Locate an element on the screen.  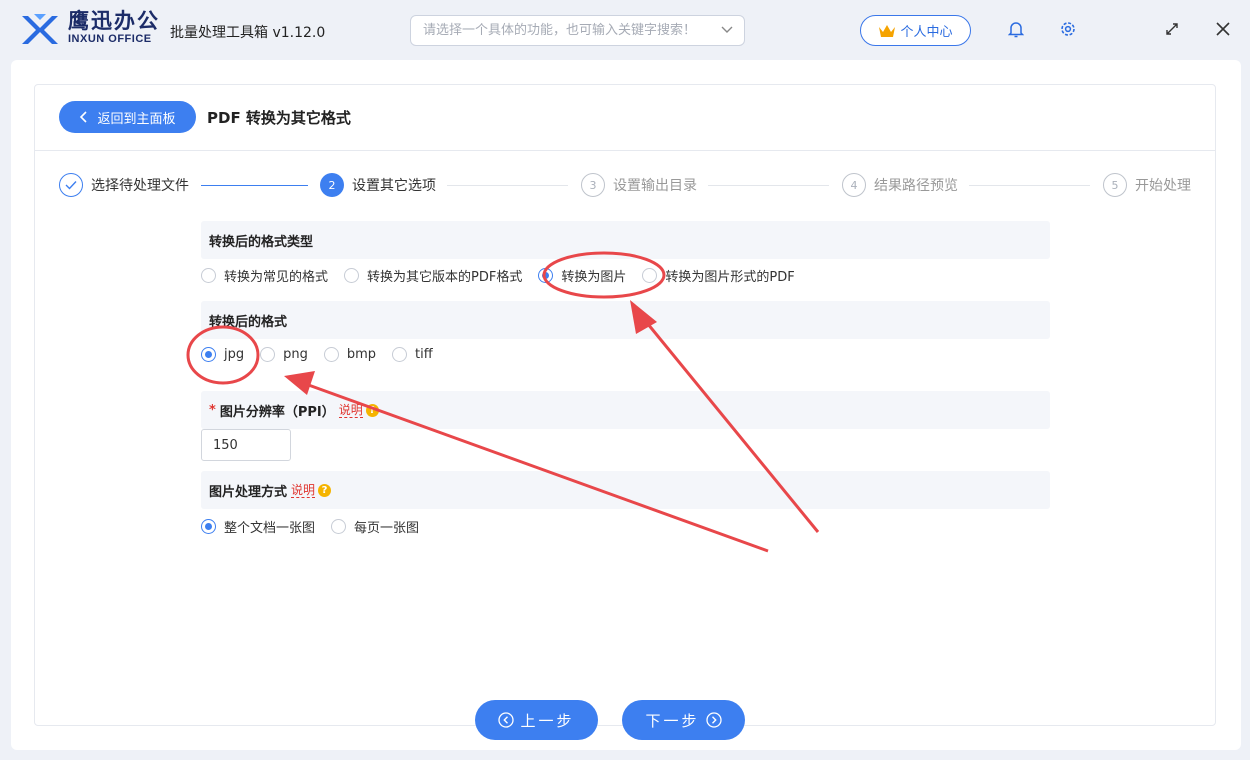
resolution-heading: * 图片分辨率（PPI） 说明 ? is located at coordinates (625, 410).